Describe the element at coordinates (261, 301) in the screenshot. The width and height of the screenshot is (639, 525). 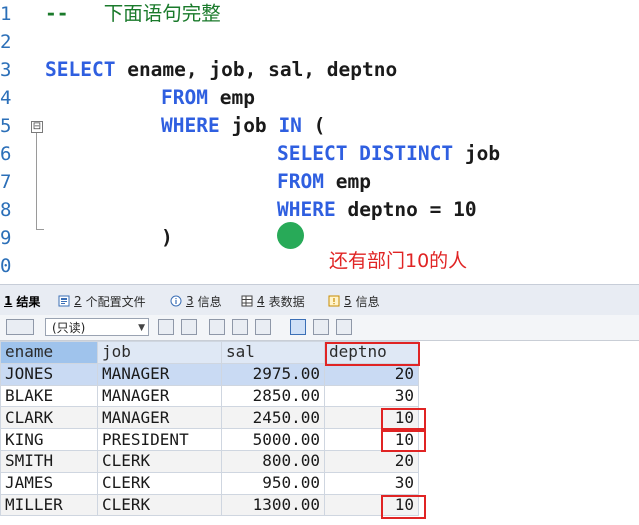
I see `tab-number: 4` at that location.